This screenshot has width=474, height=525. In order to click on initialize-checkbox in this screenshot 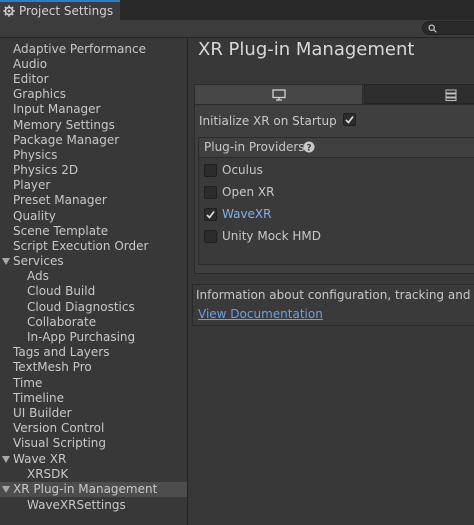, I will do `click(349, 119)`.